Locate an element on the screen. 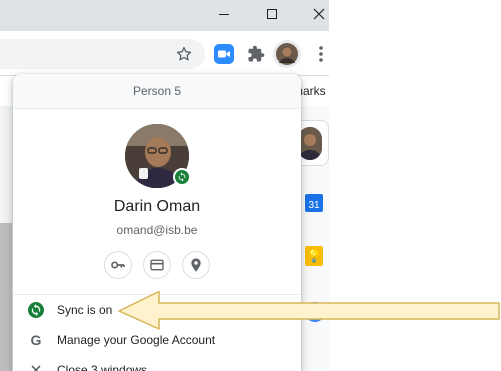  three-dots-vertical-icon is located at coordinates (321, 54).